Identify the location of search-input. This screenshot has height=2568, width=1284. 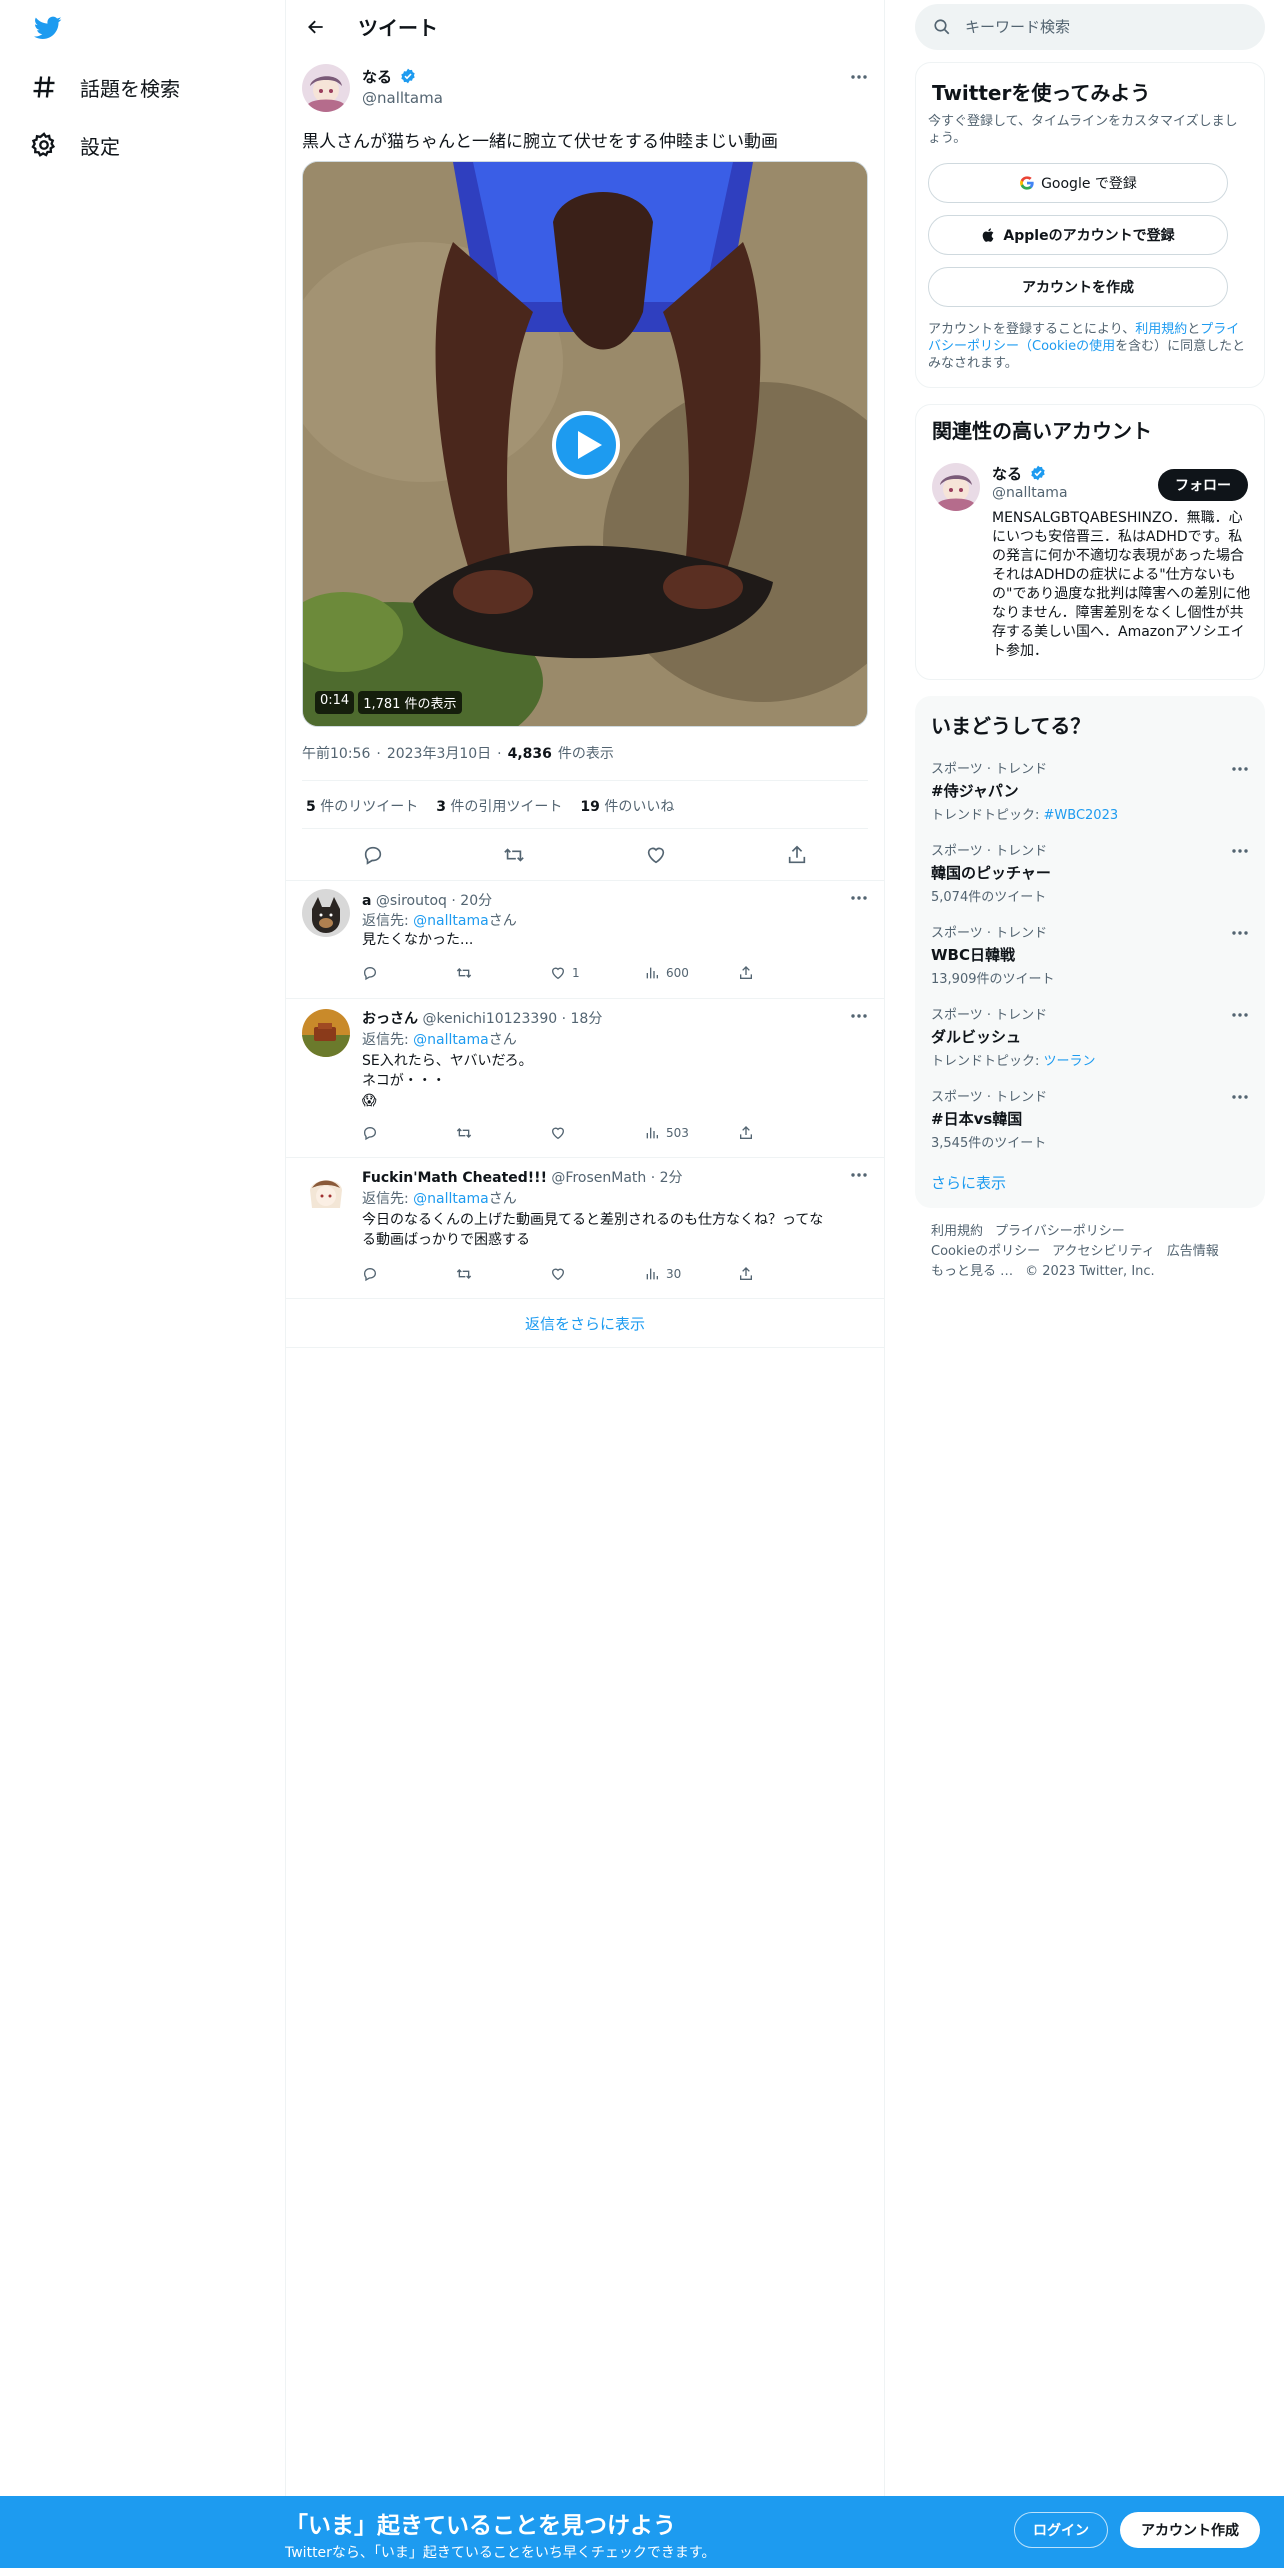
(1105, 27).